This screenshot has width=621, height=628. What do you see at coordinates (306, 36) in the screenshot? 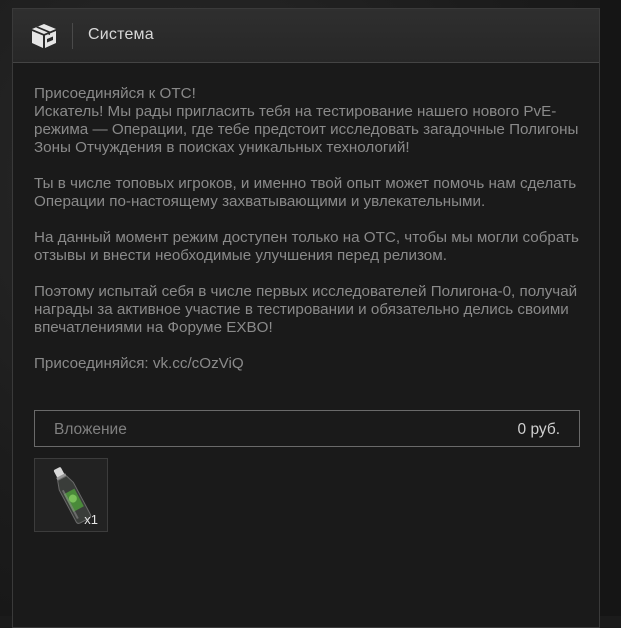
I see `window-titlebar: Система` at bounding box center [306, 36].